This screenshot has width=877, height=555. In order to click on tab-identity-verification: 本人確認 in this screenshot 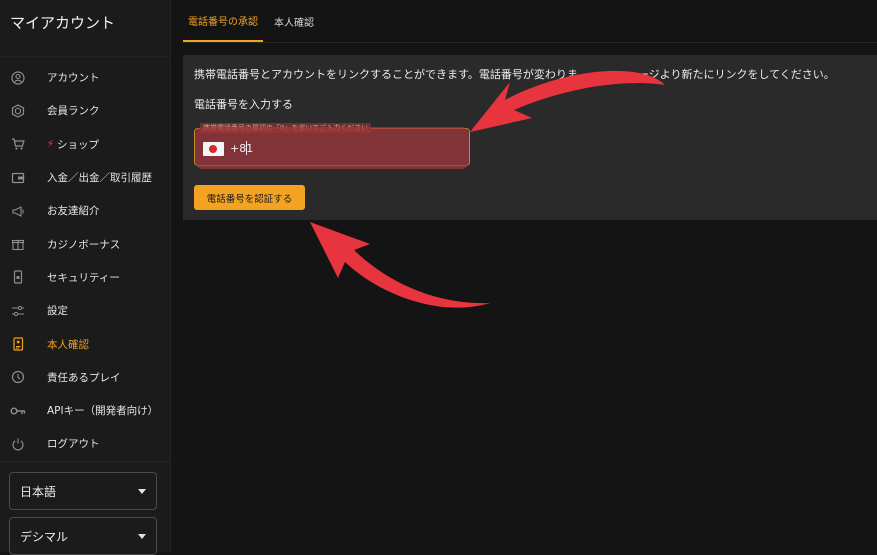, I will do `click(294, 21)`.